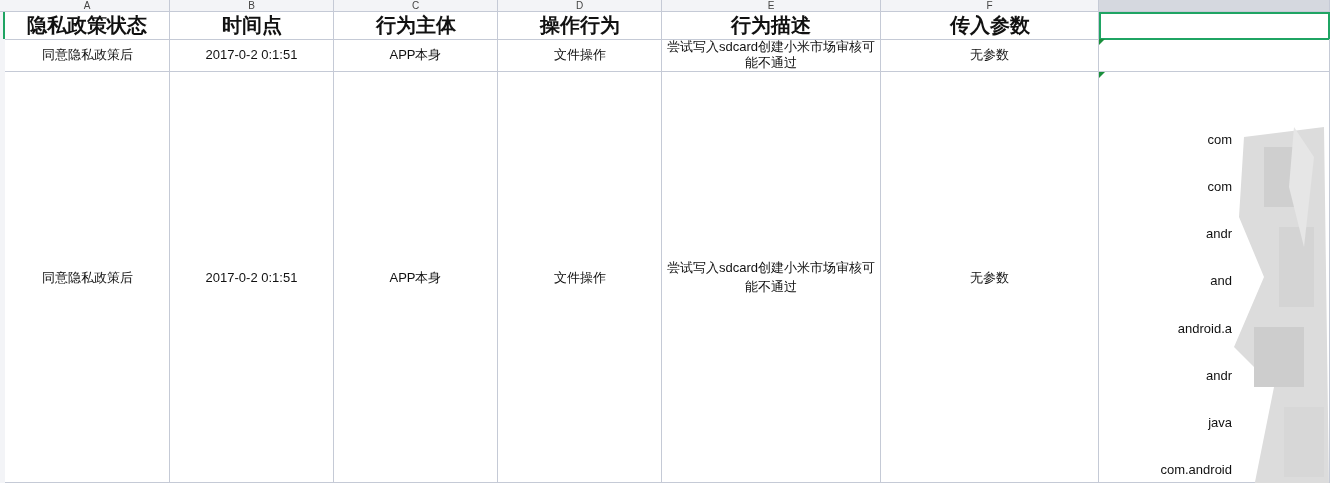 The image size is (1330, 483). I want to click on table-cell: 操作行为, so click(580, 26).